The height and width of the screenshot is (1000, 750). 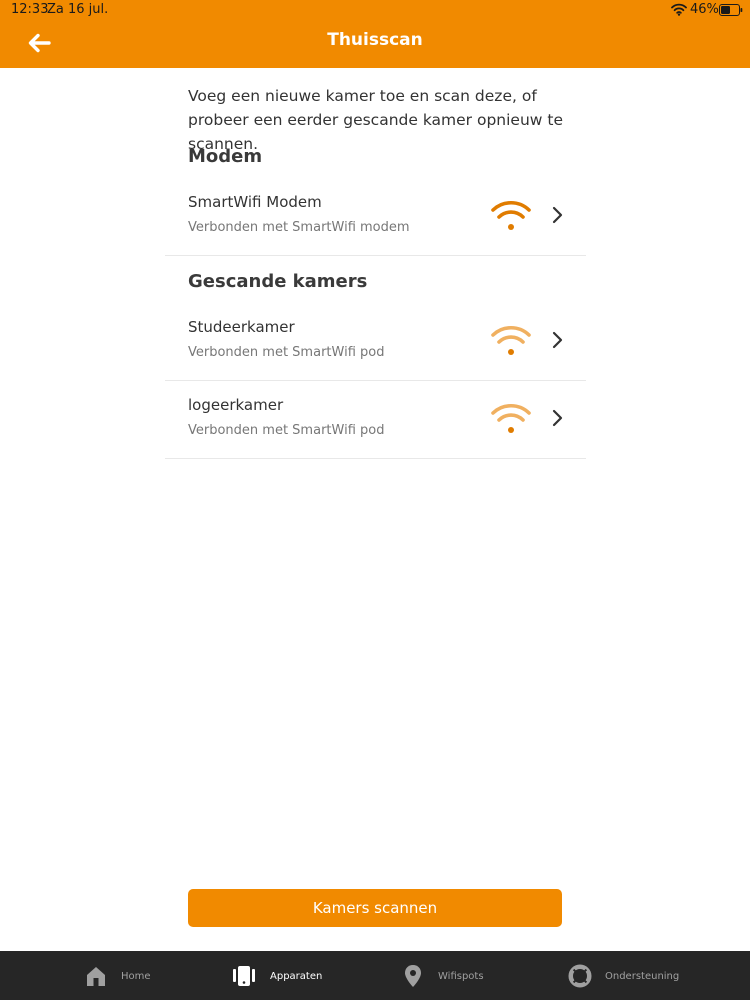 What do you see at coordinates (255, 202) in the screenshot?
I see `item-title: SmartWifi Modem` at bounding box center [255, 202].